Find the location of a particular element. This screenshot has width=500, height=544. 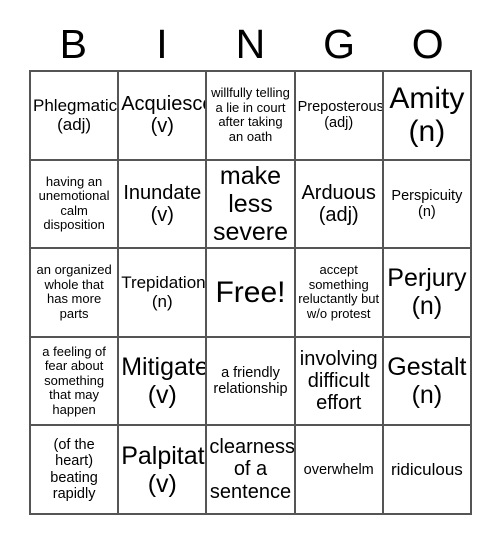

bingo-cell: overwhelm is located at coordinates (339, 470).